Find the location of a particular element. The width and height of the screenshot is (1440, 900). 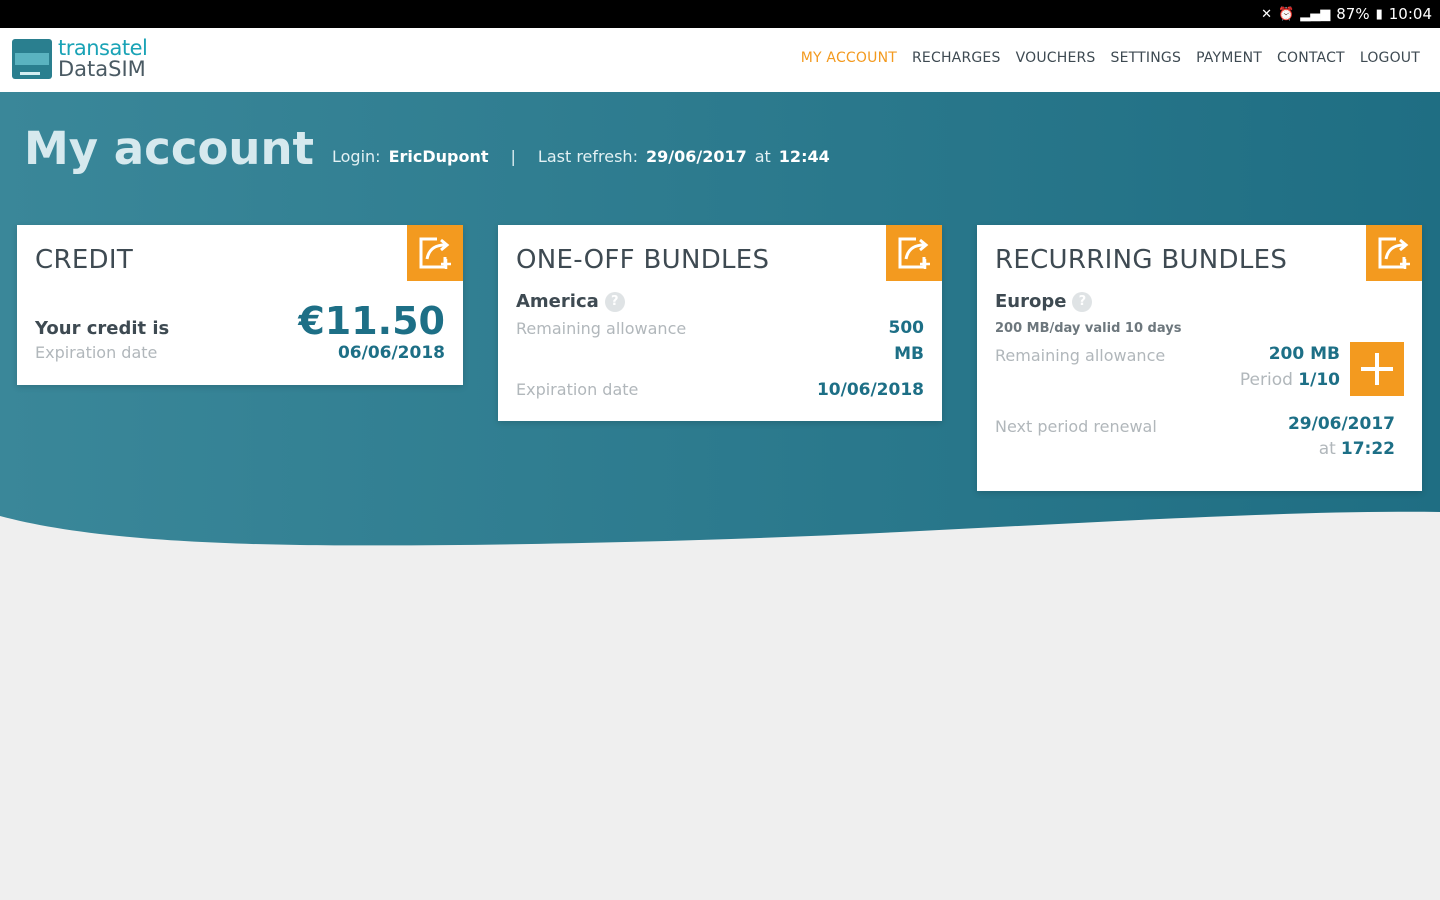

recurring-title: RECURRING BUNDLES is located at coordinates (1141, 260).